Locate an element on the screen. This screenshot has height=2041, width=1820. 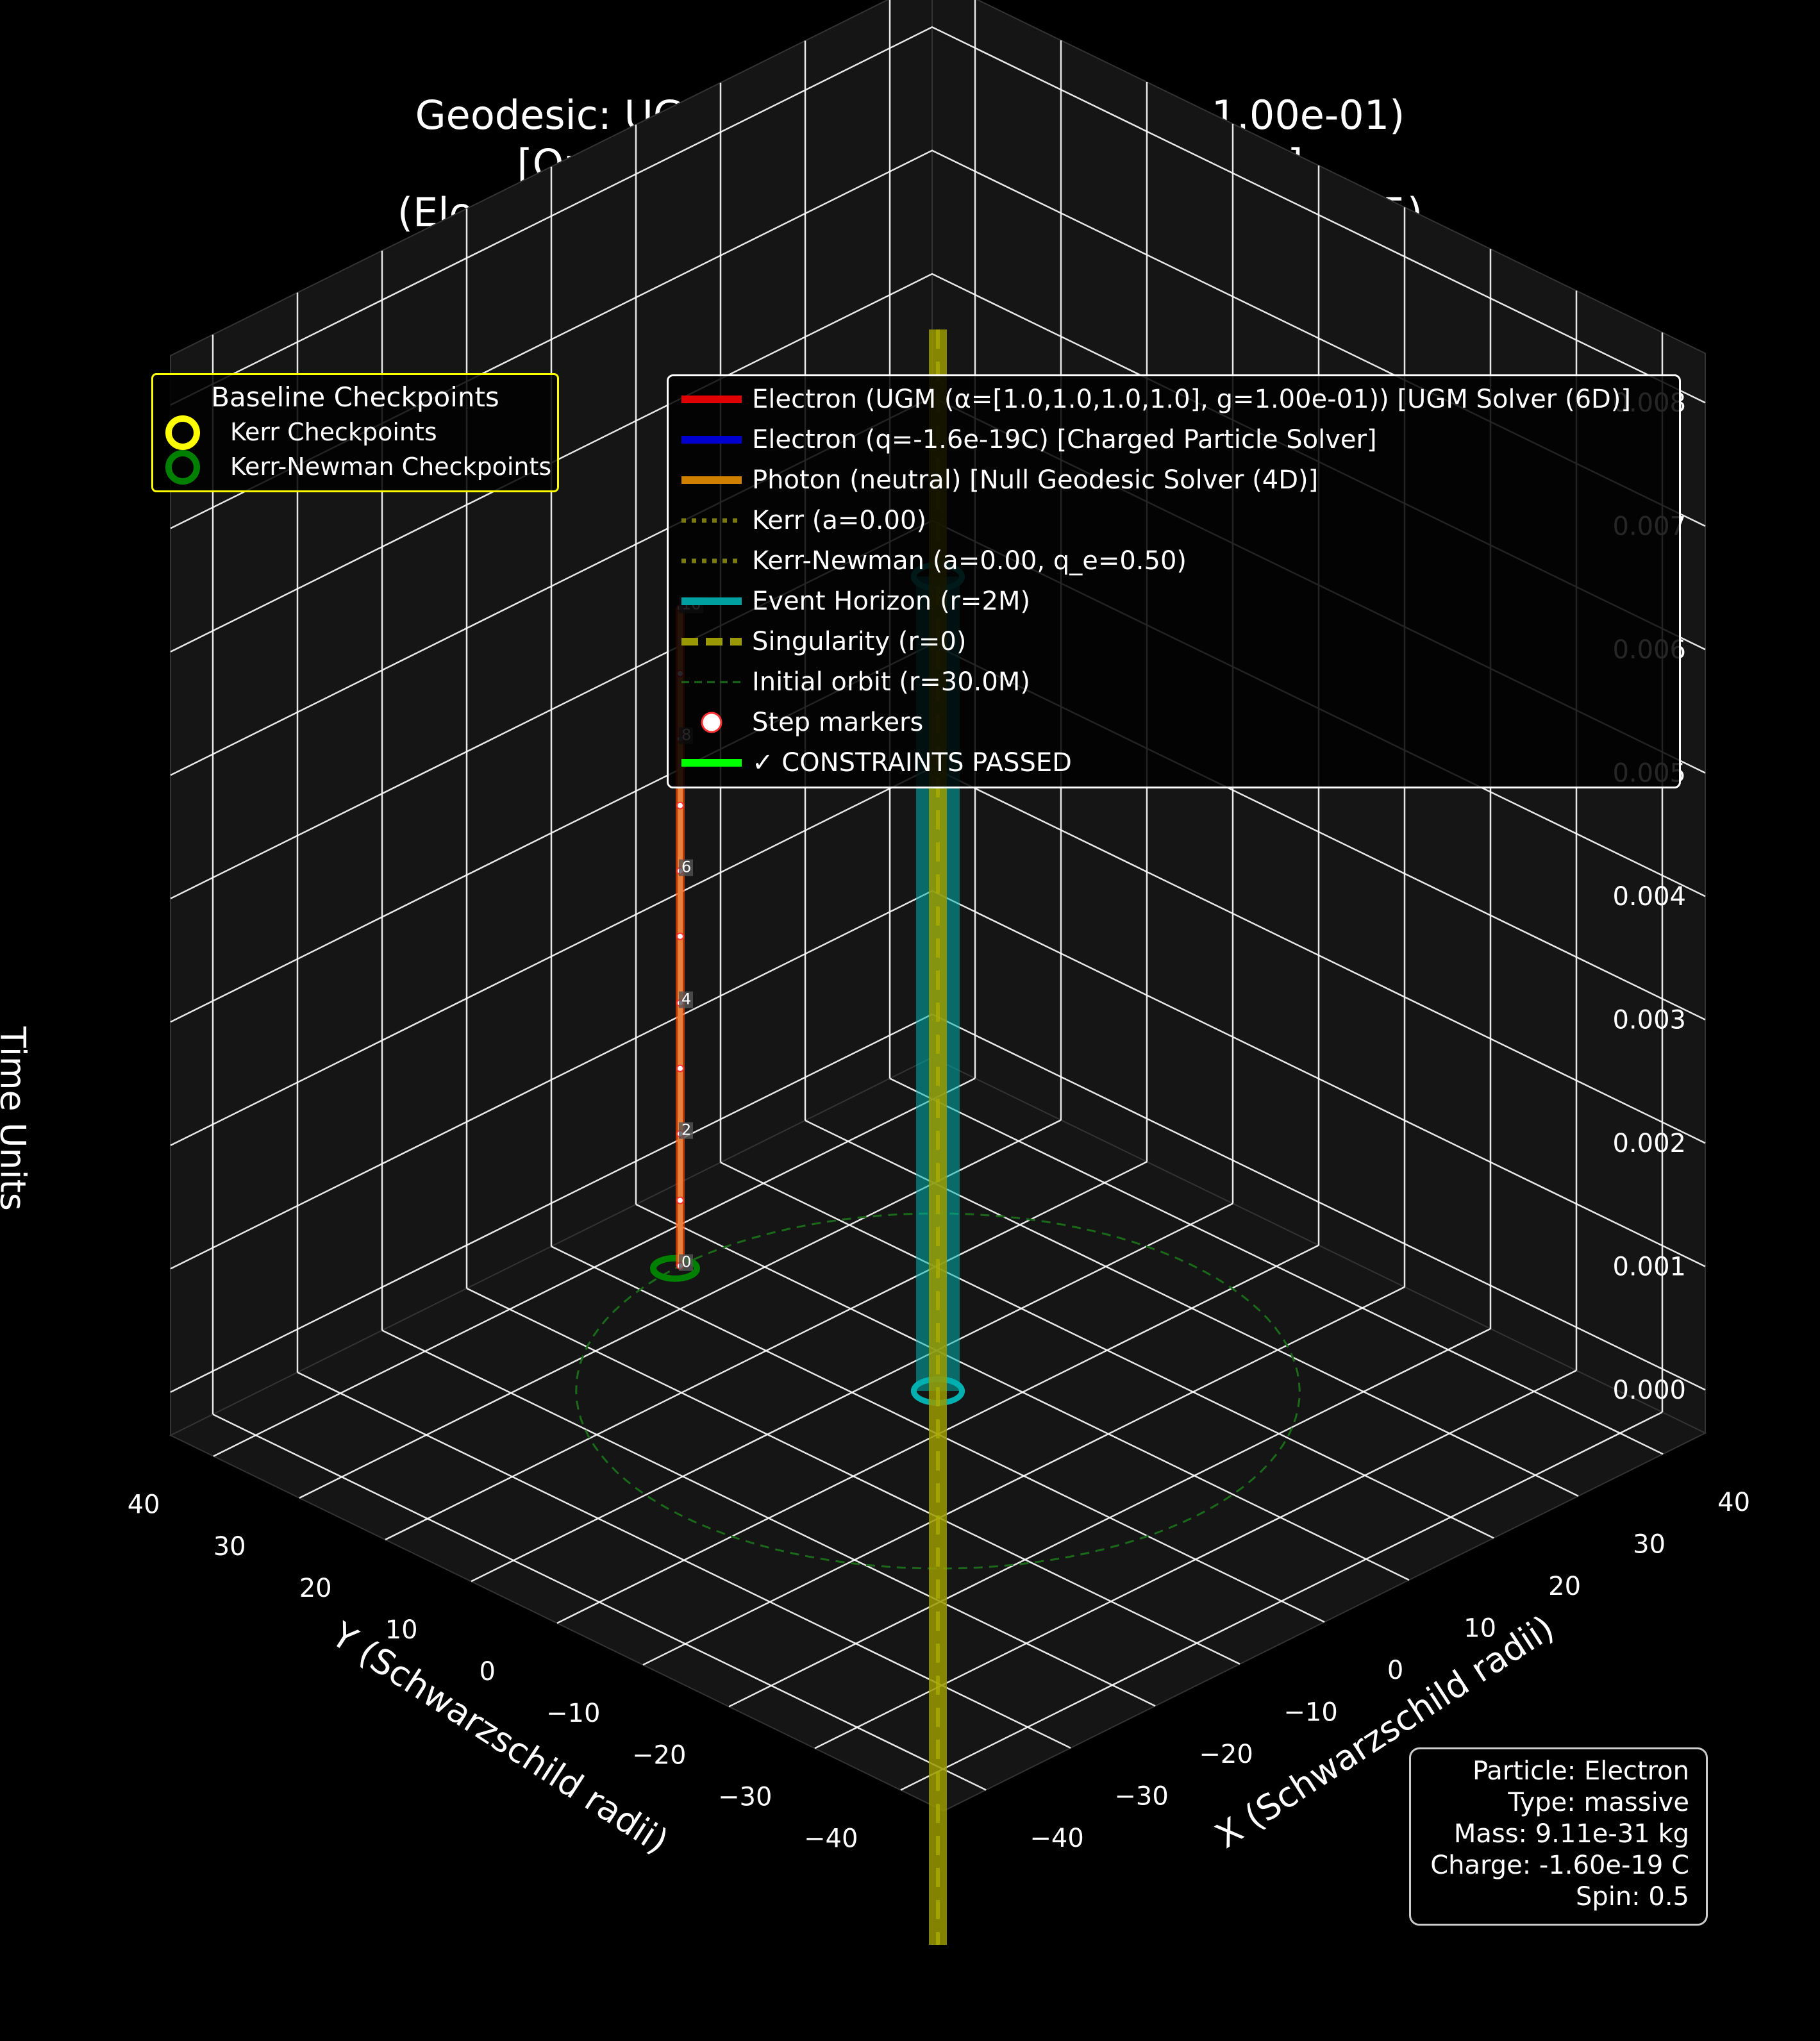
step-label: 2 is located at coordinates (686, 1130).